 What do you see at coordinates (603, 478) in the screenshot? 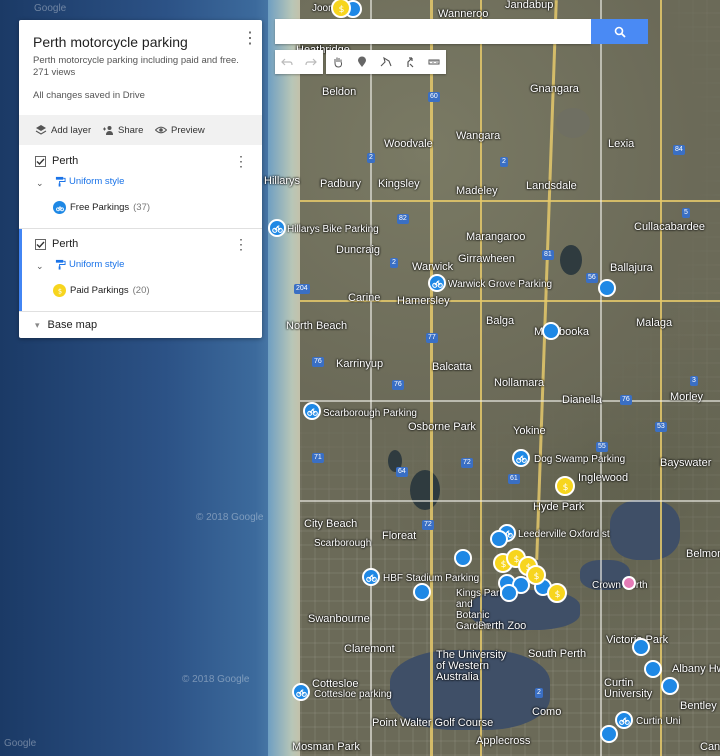
I see `place-label: Inglewood` at bounding box center [603, 478].